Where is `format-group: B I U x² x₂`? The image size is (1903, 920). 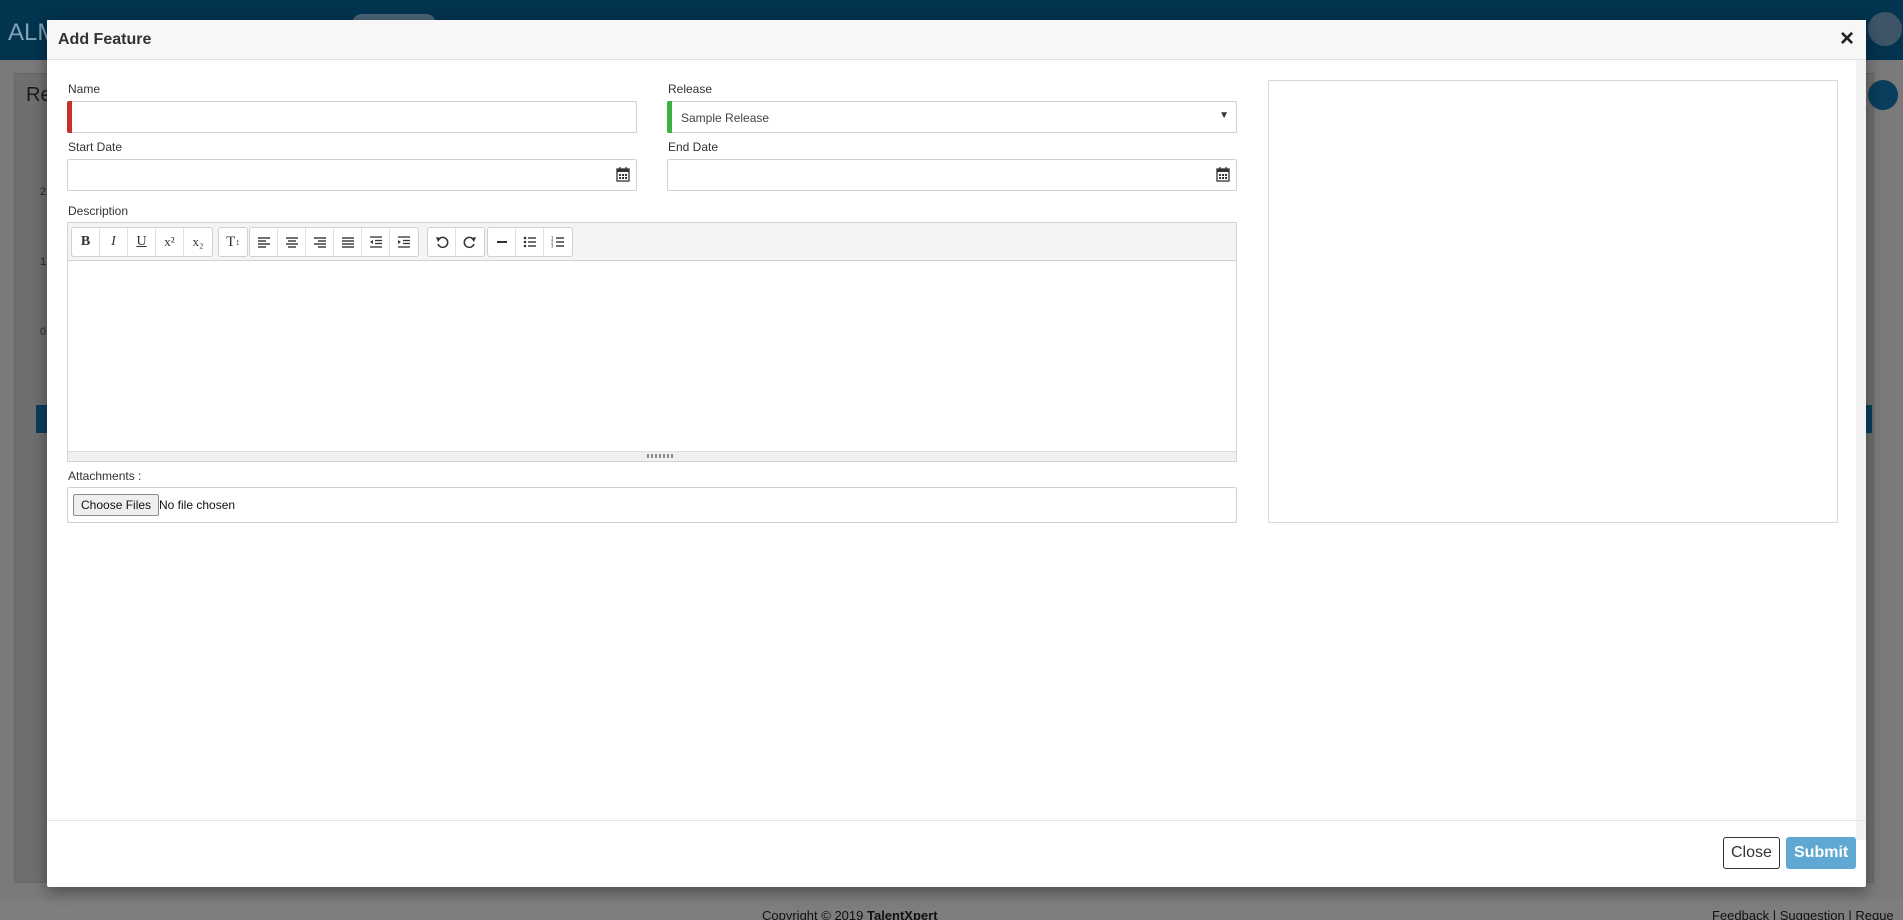 format-group: B I U x² x₂ is located at coordinates (142, 242).